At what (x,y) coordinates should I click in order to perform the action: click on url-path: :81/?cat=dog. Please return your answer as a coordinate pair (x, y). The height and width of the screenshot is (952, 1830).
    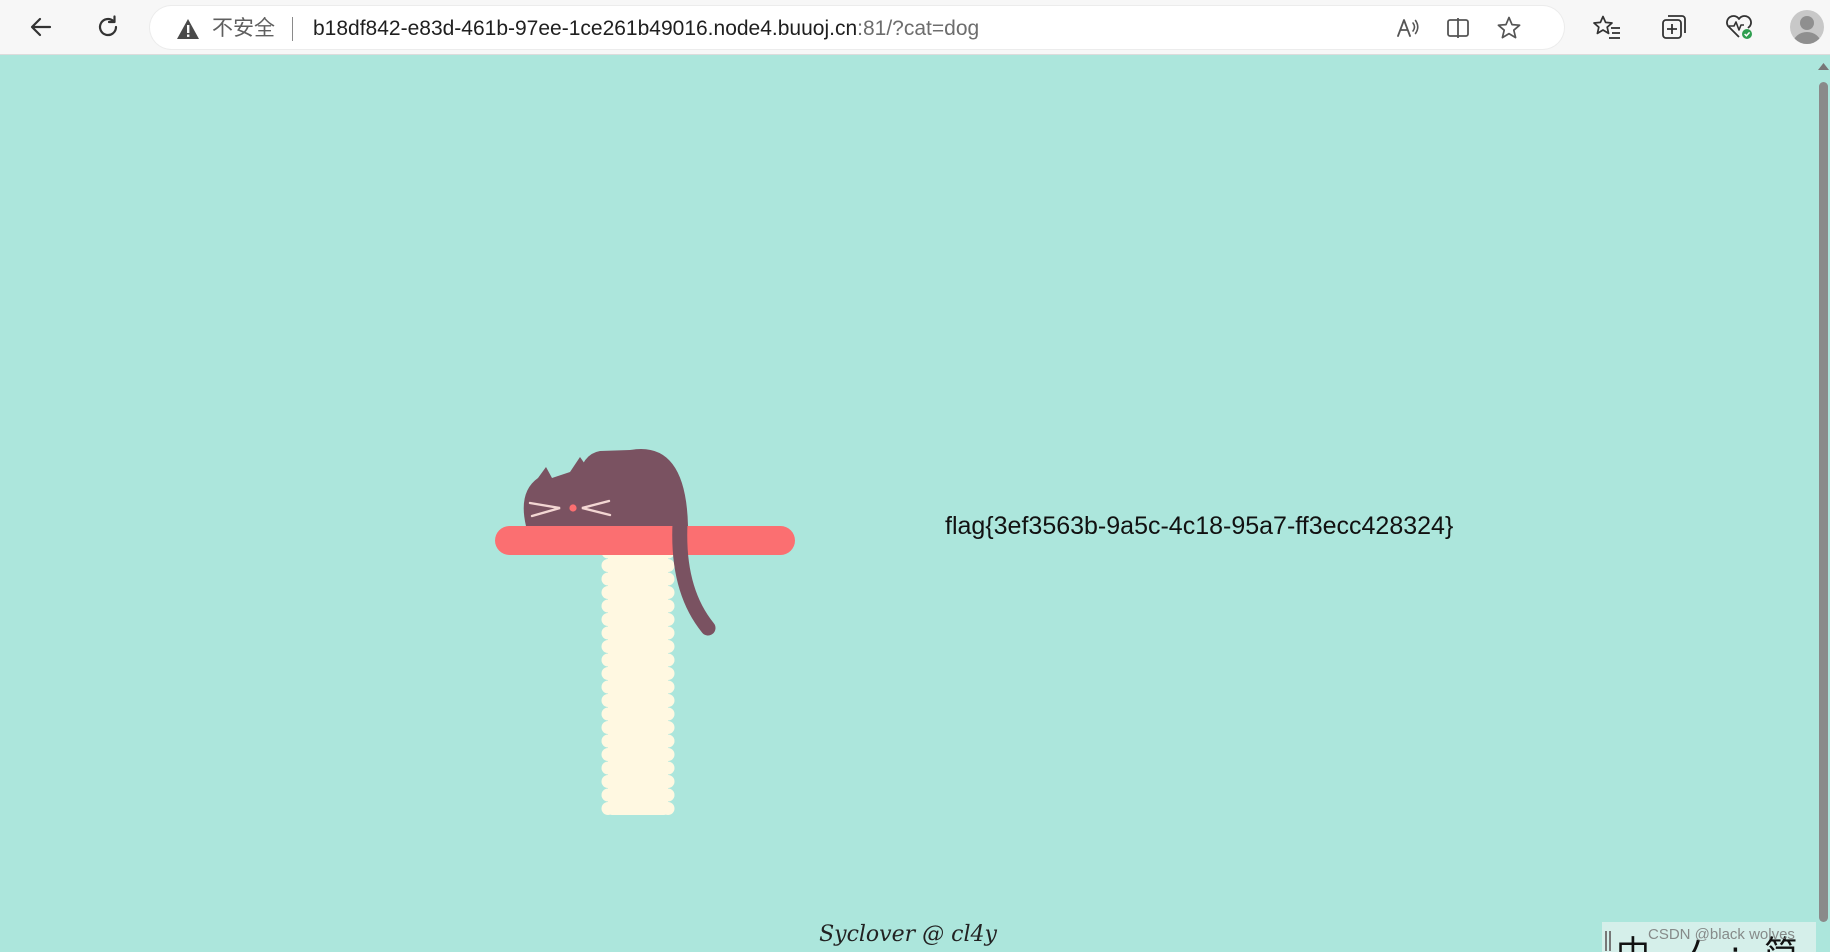
    Looking at the image, I should click on (918, 28).